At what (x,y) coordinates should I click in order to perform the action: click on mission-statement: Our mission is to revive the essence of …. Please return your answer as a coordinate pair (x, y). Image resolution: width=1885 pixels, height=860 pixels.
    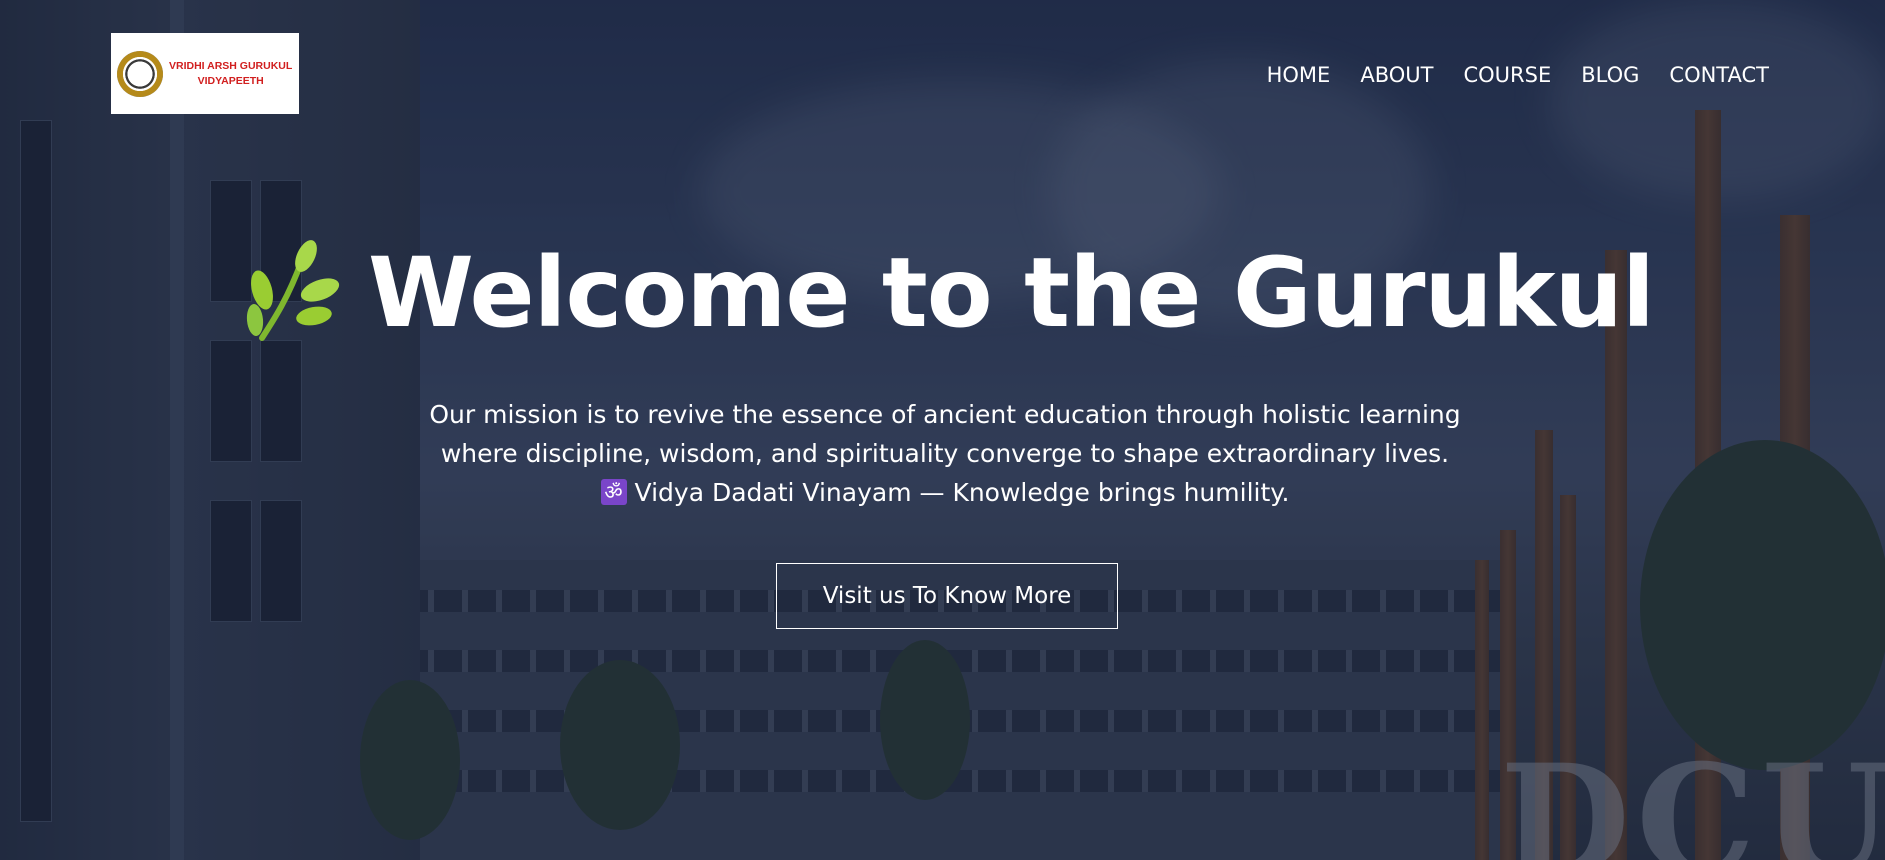
    Looking at the image, I should click on (945, 453).